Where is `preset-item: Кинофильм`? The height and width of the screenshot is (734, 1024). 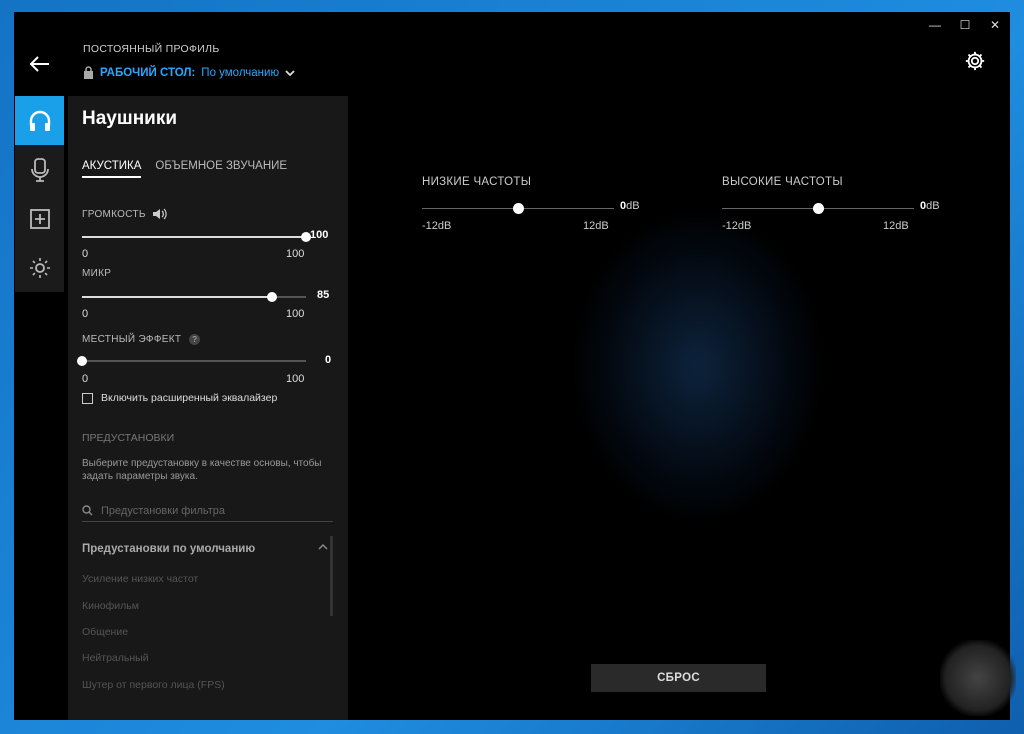
preset-item: Кинофильм is located at coordinates (110, 606).